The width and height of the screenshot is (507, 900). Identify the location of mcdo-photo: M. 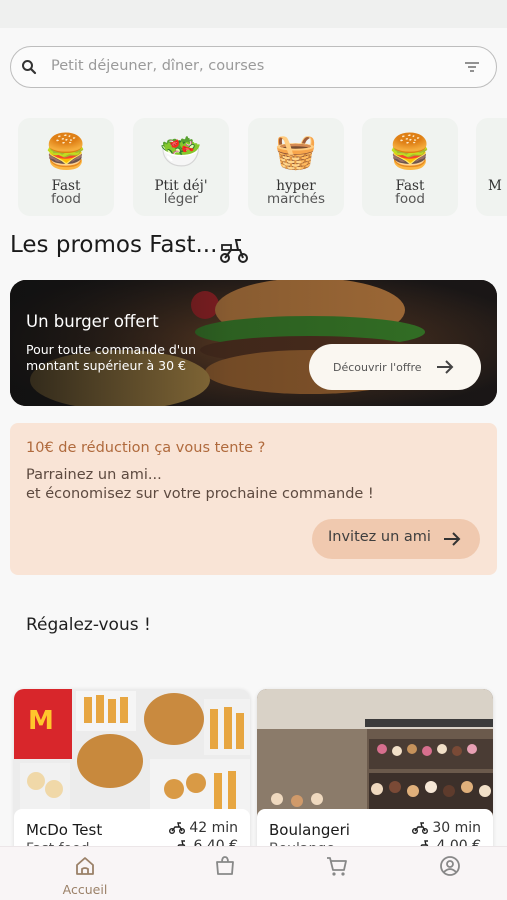
(132, 754).